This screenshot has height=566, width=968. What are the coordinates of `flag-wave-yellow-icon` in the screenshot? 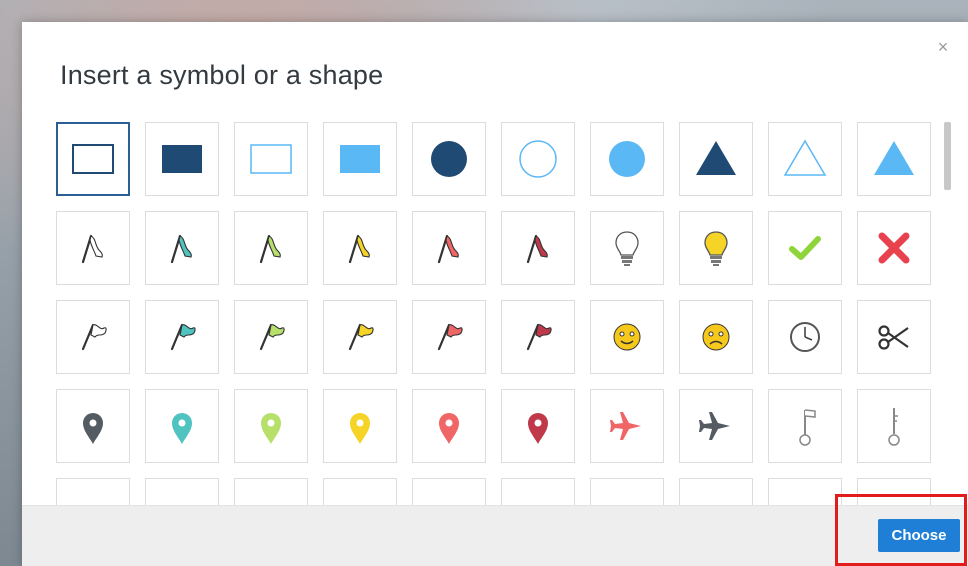 It's located at (361, 337).